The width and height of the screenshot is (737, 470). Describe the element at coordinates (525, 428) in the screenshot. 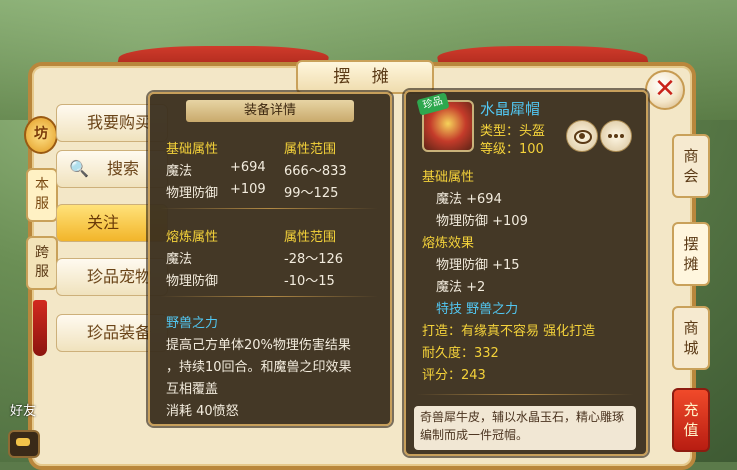

I see `item-description: 奇兽犀牛皮，辅以水晶玉石，精心雕琢编制而成一件冠帽。` at that location.